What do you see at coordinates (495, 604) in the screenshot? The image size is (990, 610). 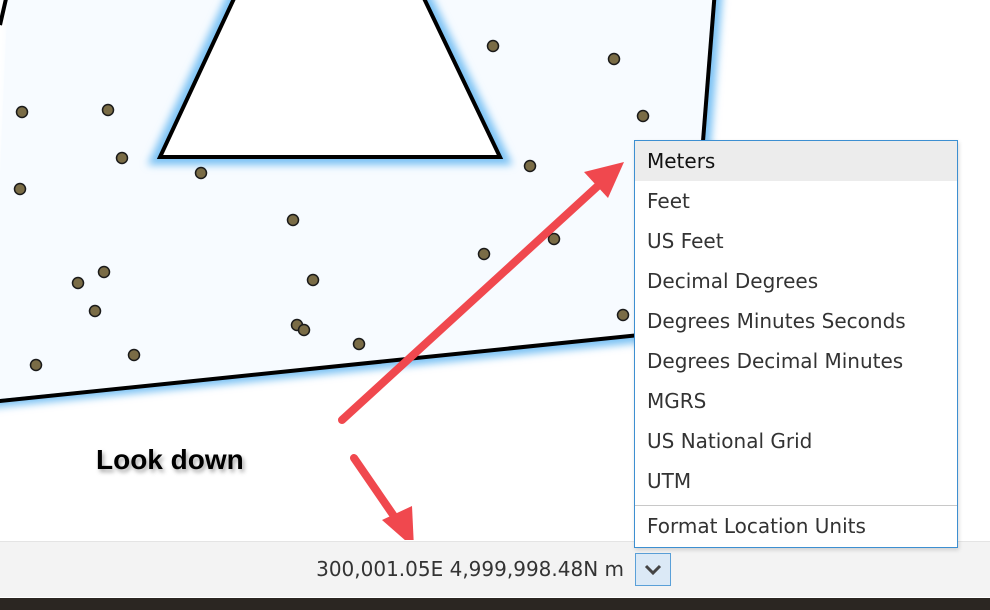 I see `taskbar-edge` at bounding box center [495, 604].